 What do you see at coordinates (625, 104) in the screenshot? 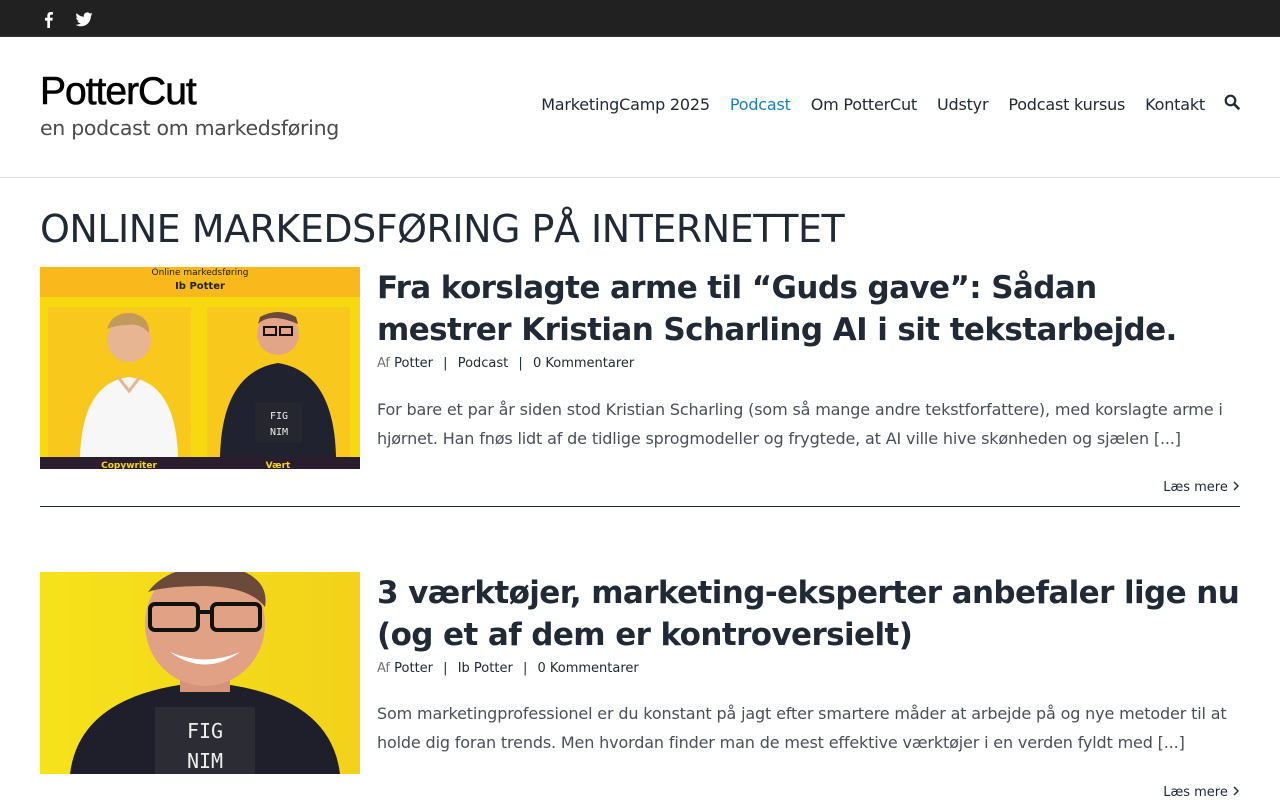
I see `nav-item-marketingcamp: MarketingCamp 2025` at bounding box center [625, 104].